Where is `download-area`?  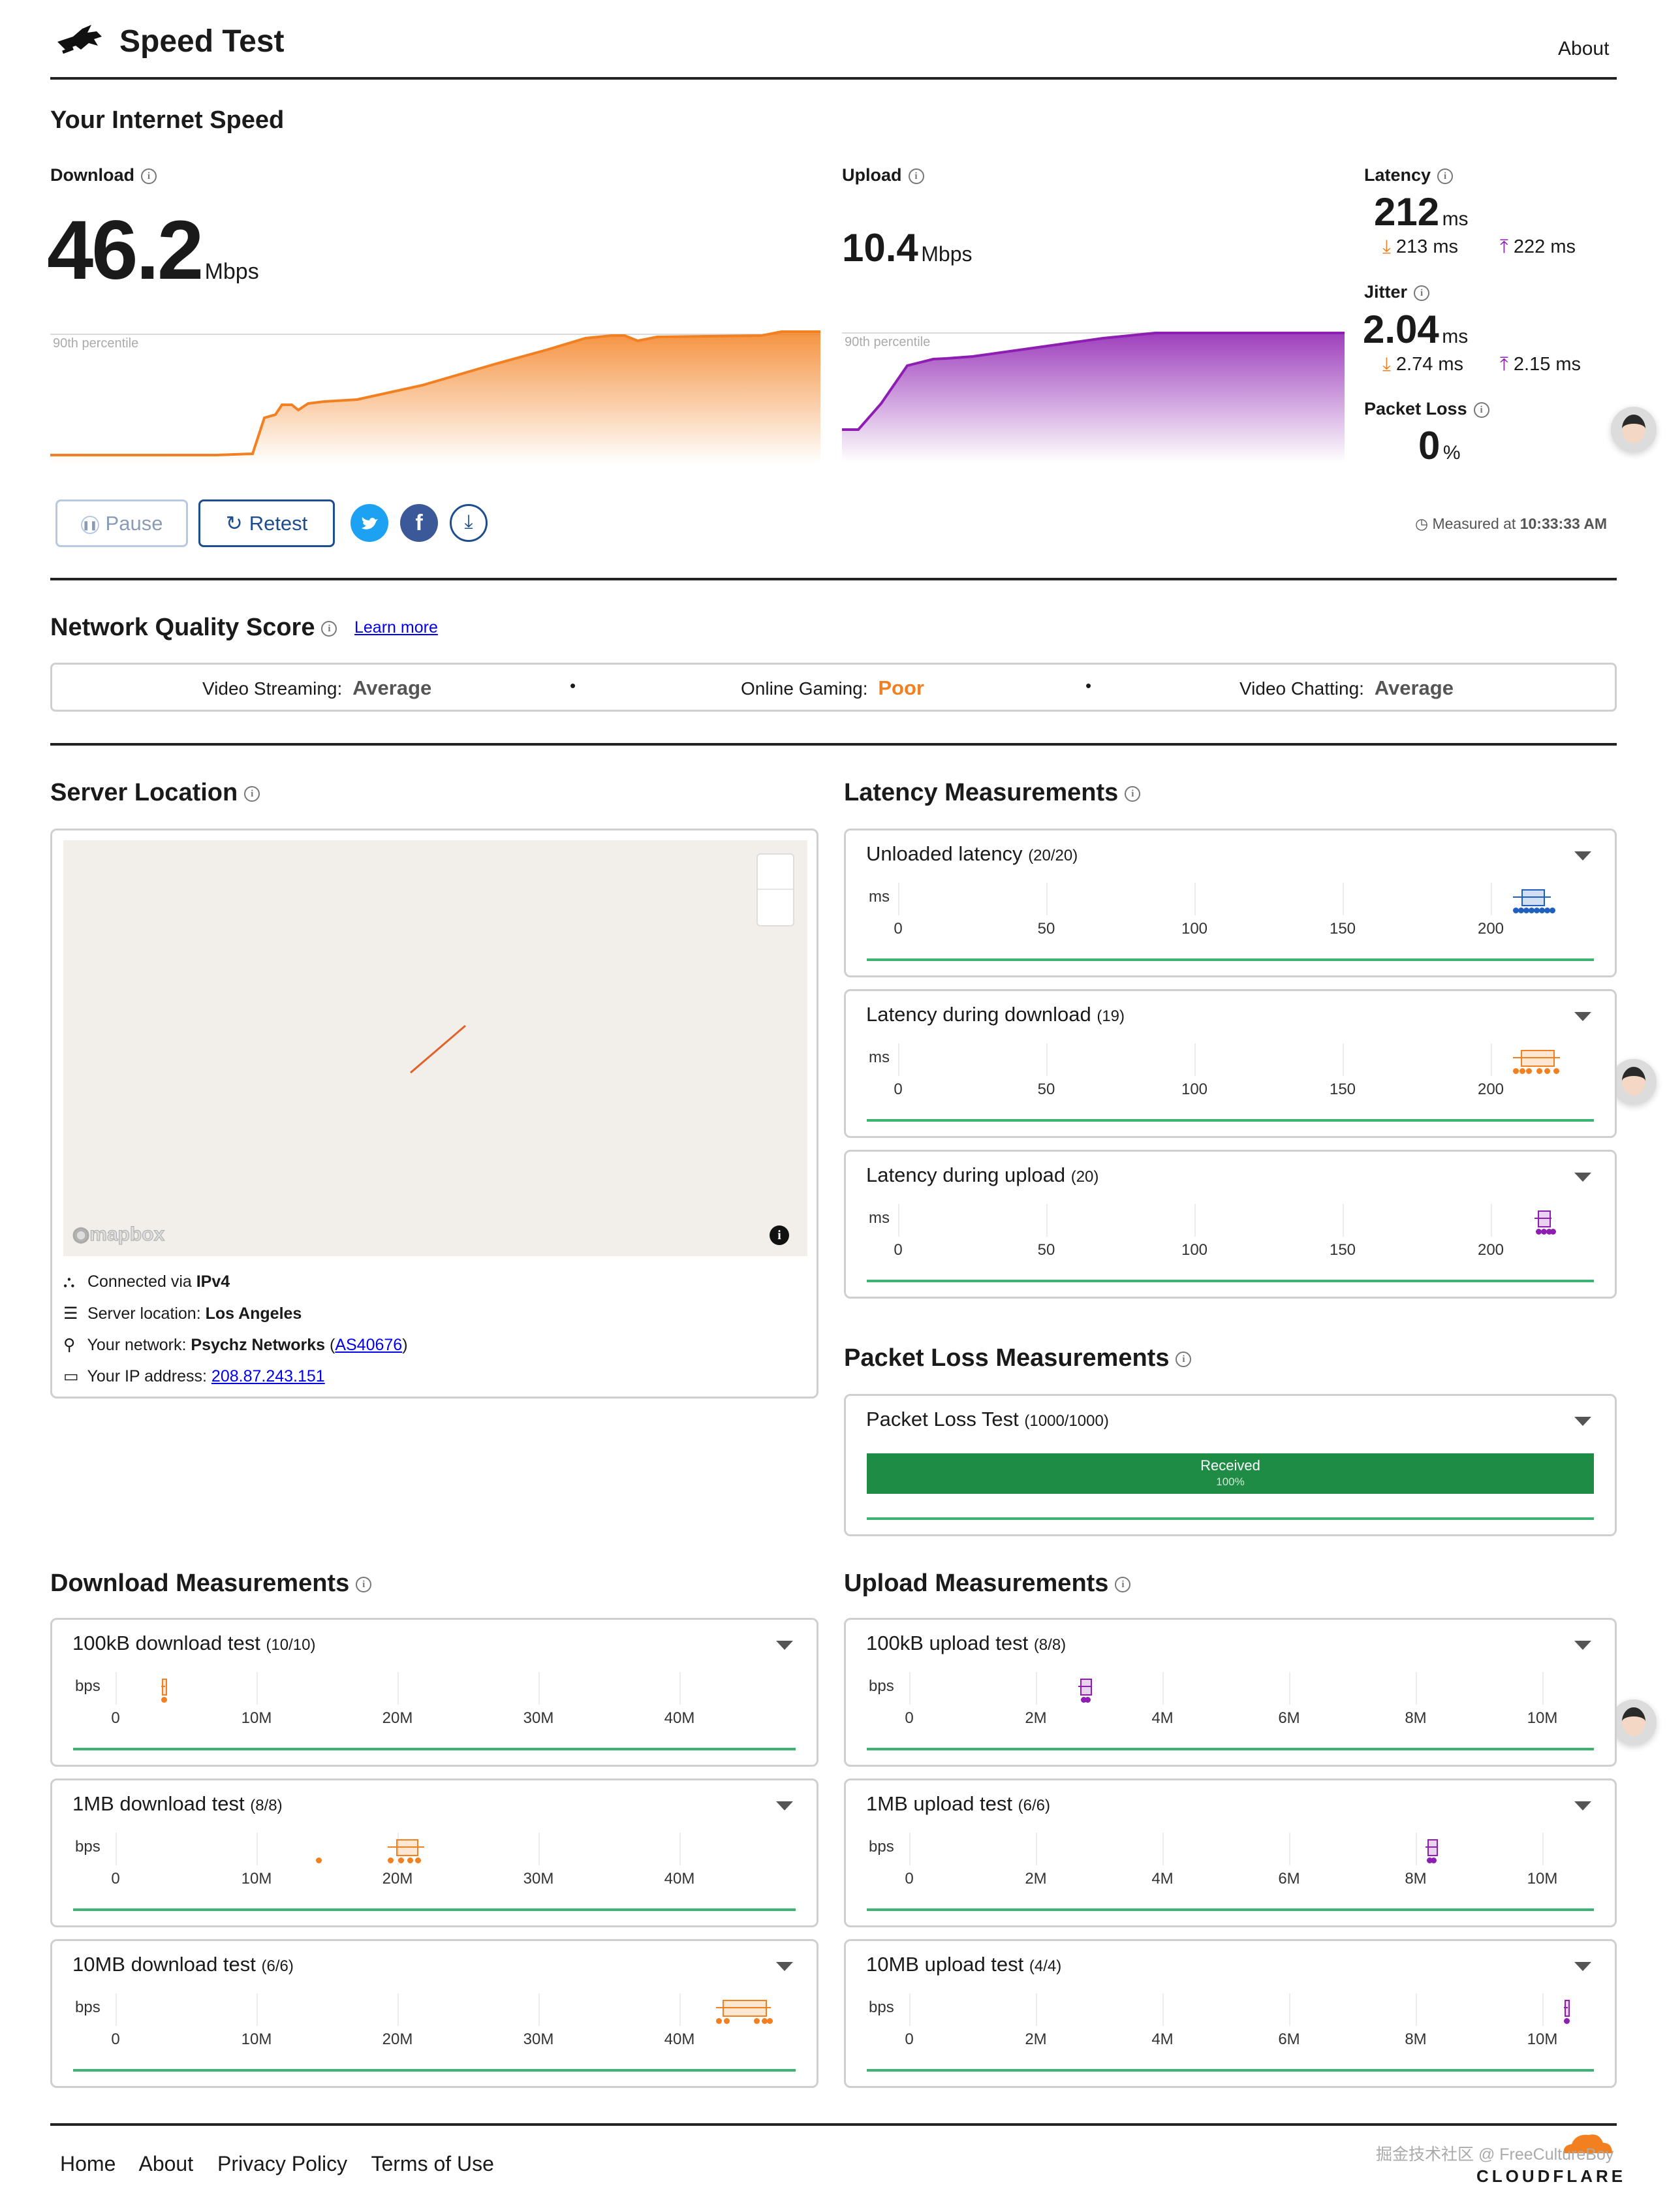 download-area is located at coordinates (435, 398).